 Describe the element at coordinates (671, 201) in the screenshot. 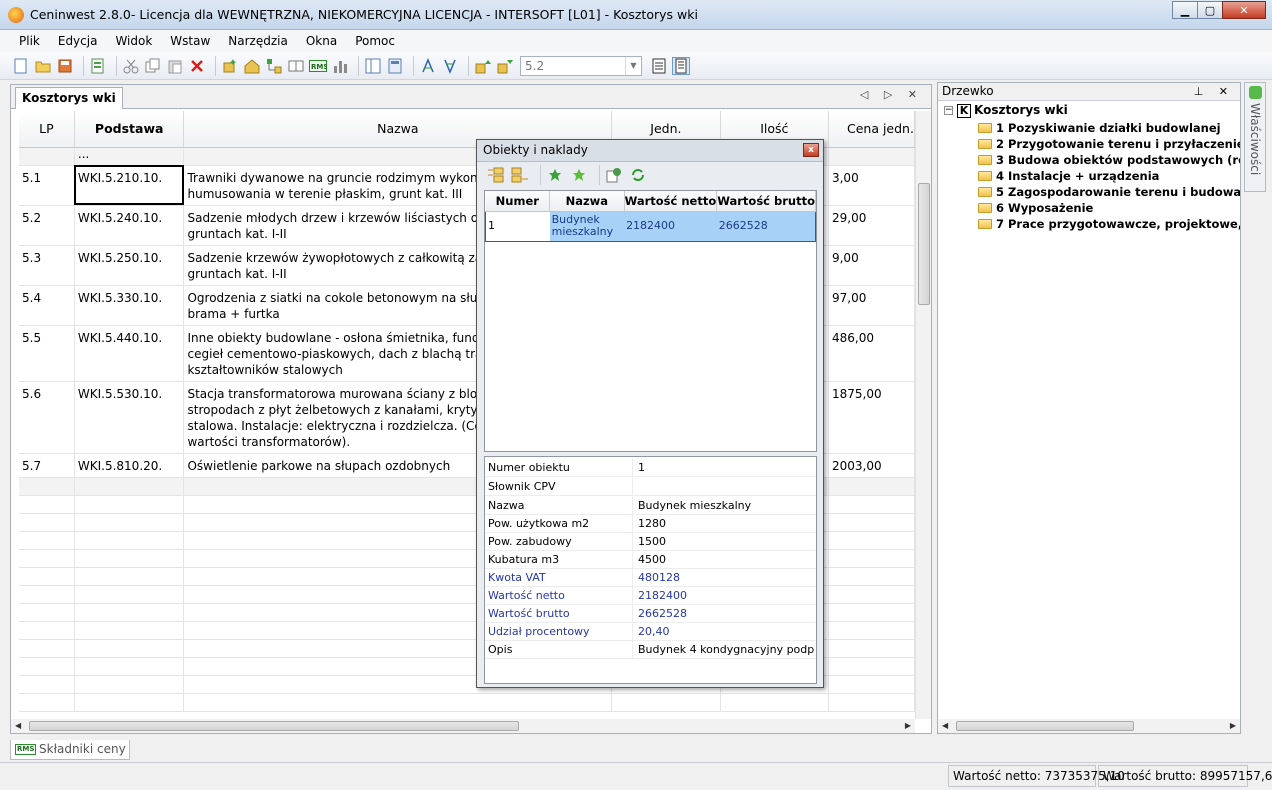

I see `column-header-wartosc-netto: Wartość netto` at that location.